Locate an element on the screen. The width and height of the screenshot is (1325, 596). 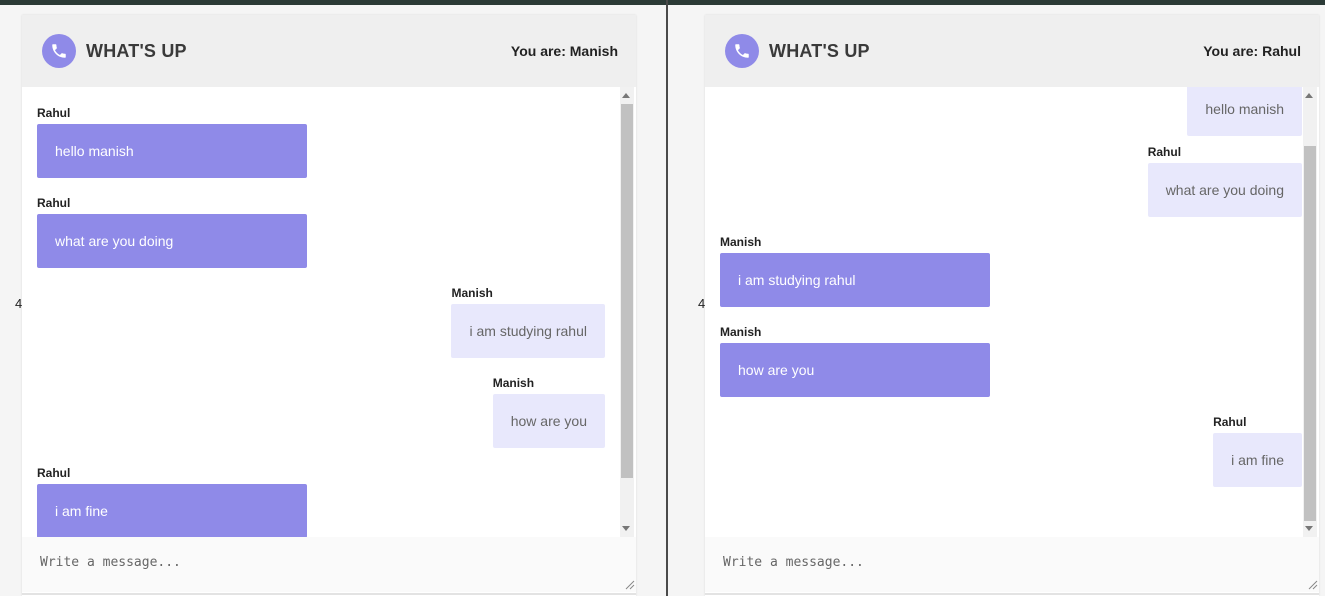
current-user-label: You are: Manish is located at coordinates (564, 51).